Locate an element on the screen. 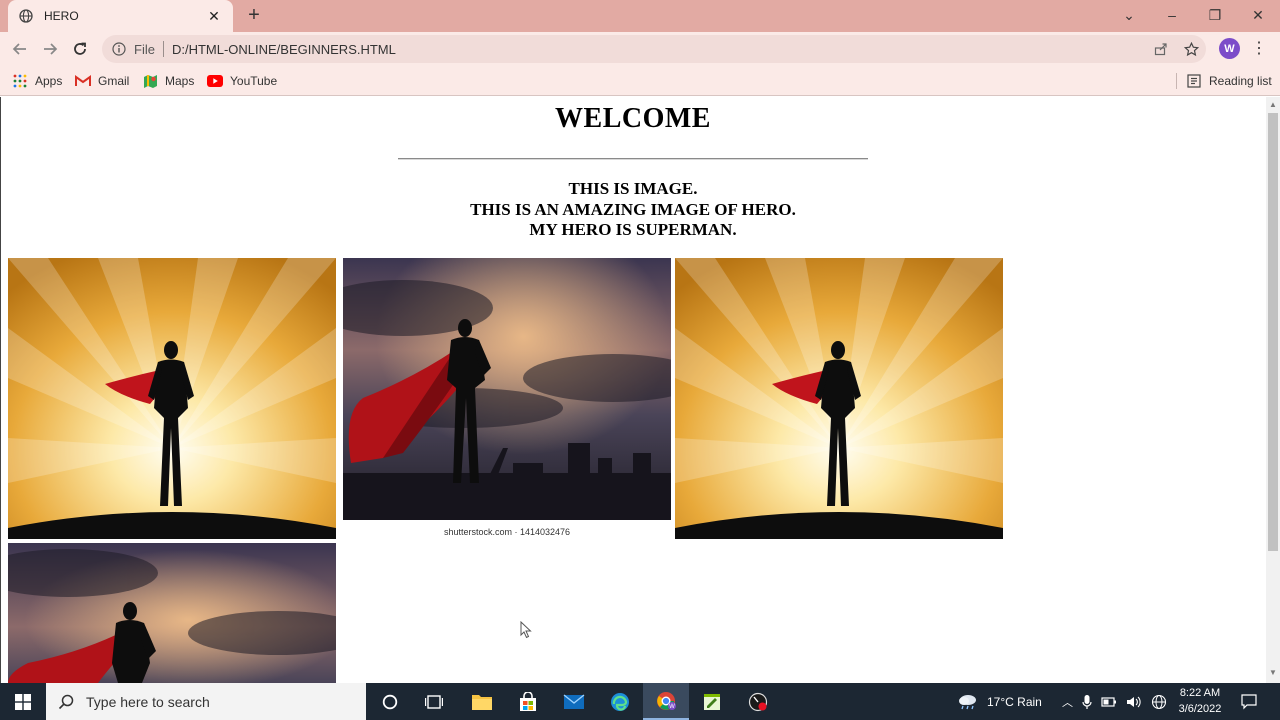 The width and height of the screenshot is (1280, 720). tab-hero: HERO ✕ is located at coordinates (120, 16).